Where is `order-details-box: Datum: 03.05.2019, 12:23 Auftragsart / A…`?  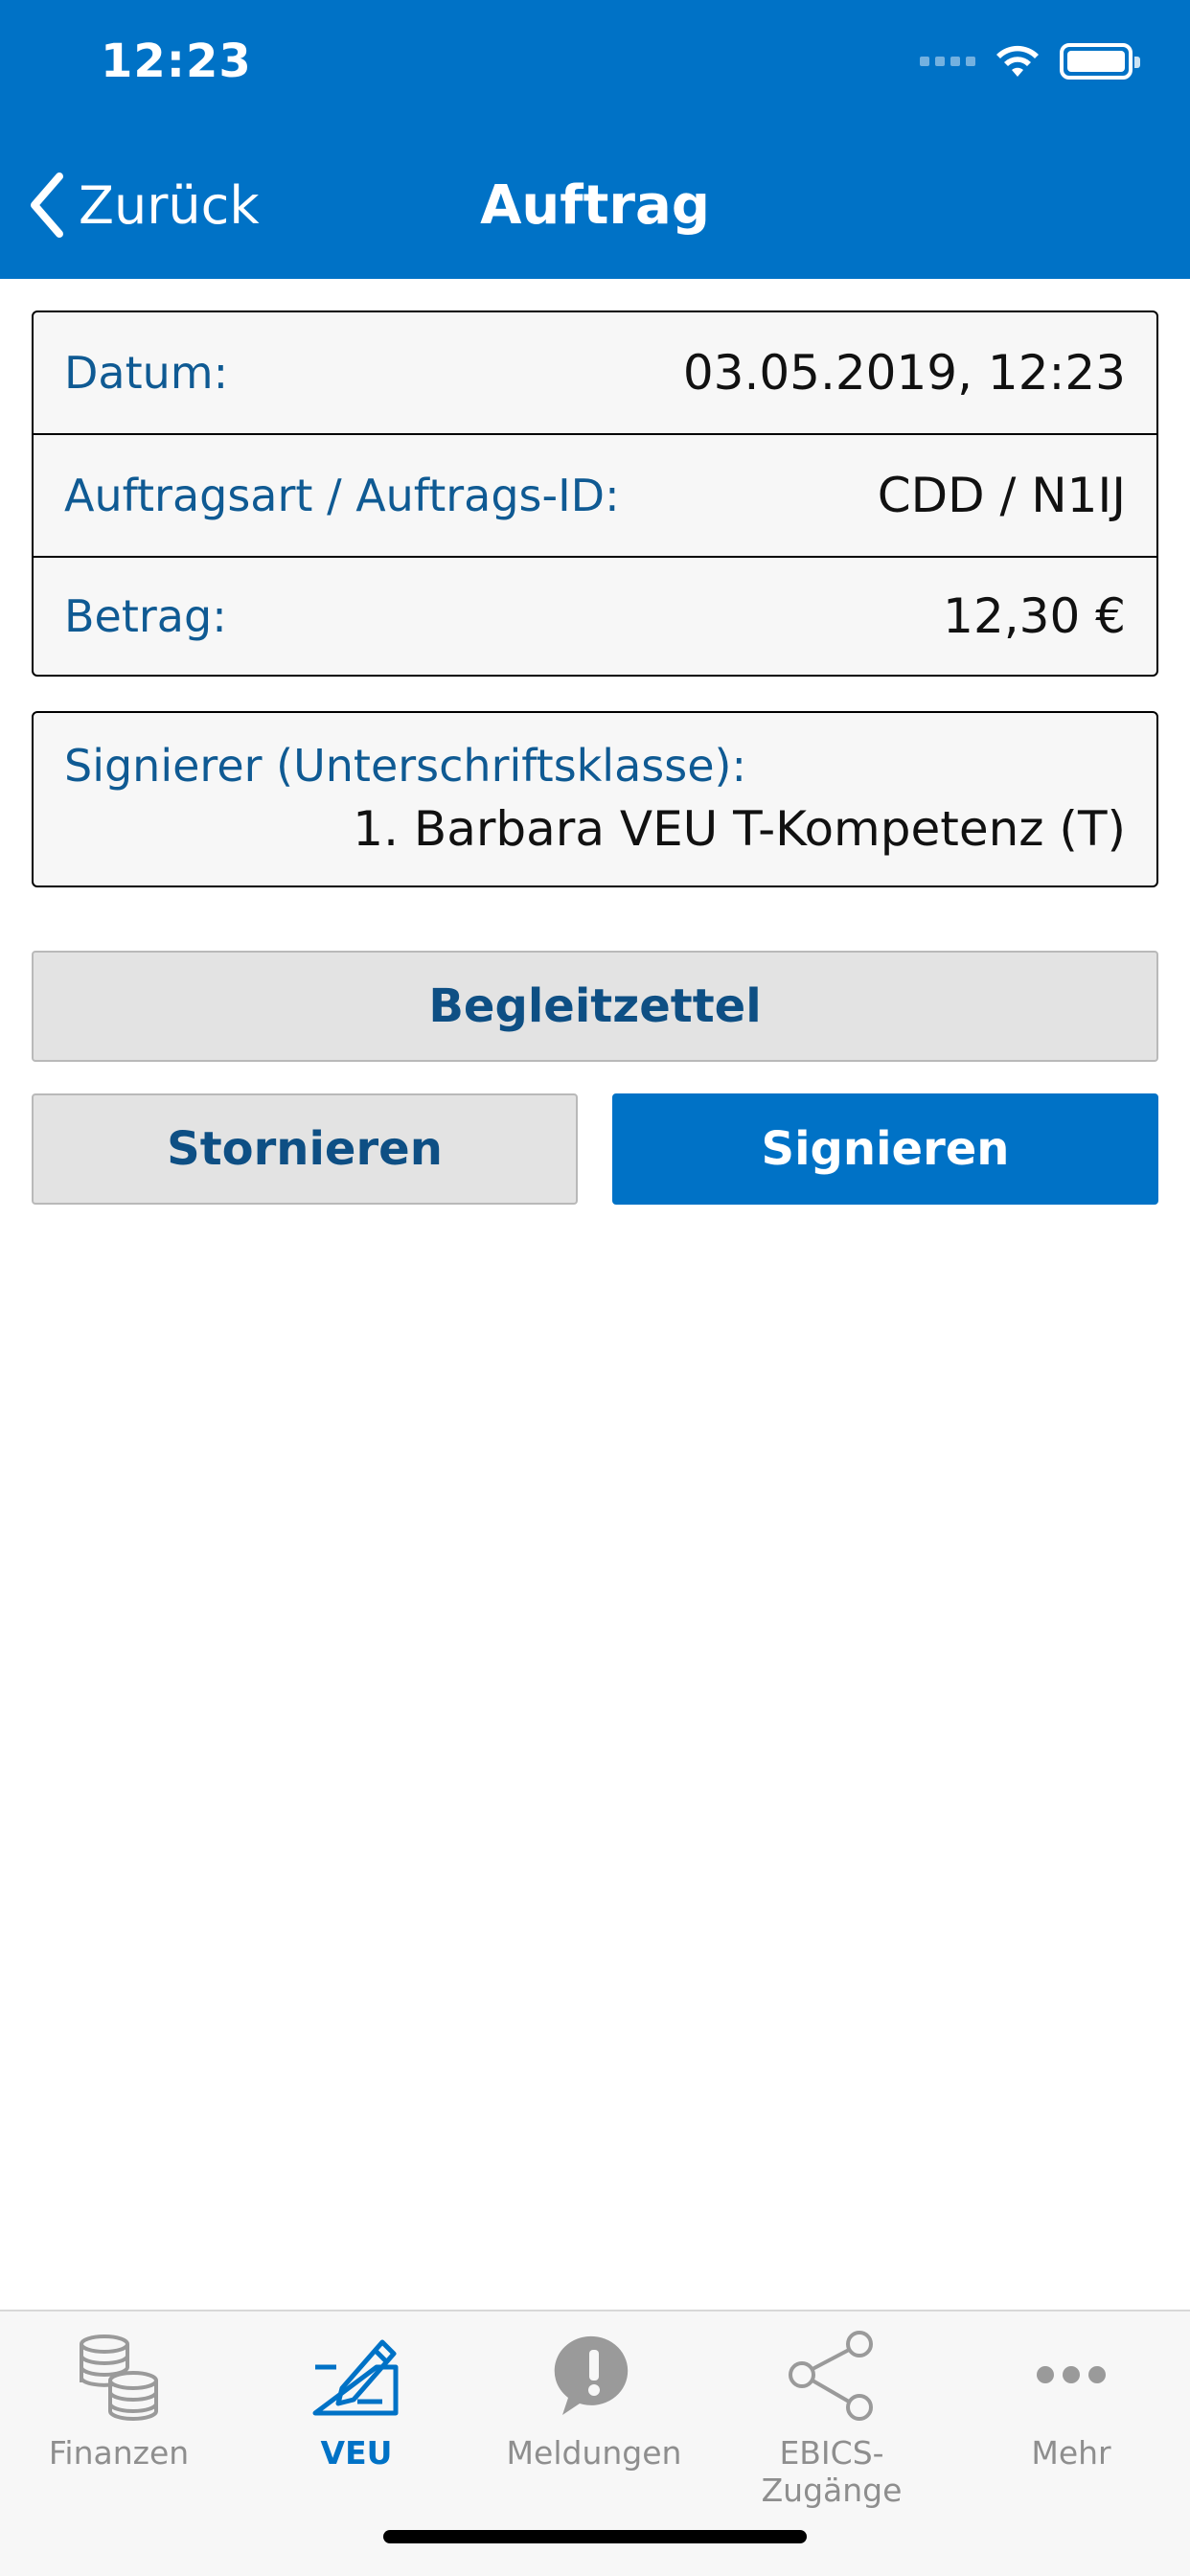
order-details-box: Datum: 03.05.2019, 12:23 Auftragsart / A… is located at coordinates (595, 493).